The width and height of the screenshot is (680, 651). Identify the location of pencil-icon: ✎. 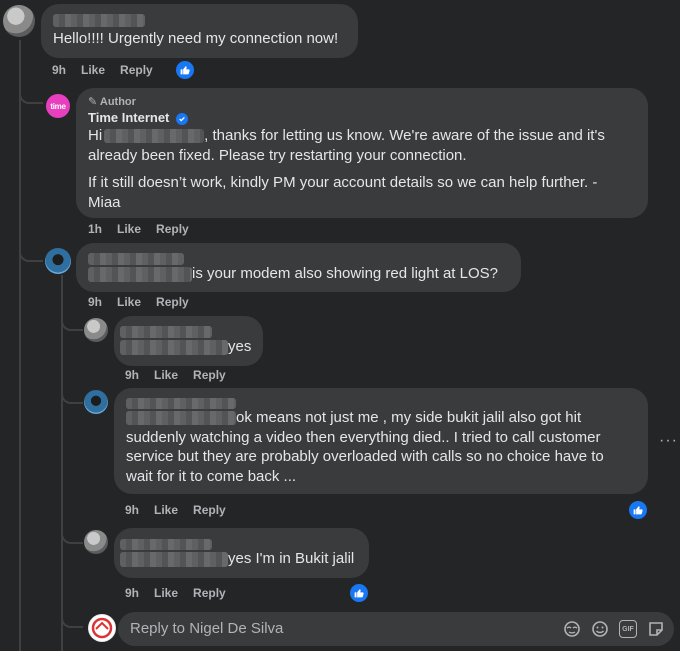
(93, 102).